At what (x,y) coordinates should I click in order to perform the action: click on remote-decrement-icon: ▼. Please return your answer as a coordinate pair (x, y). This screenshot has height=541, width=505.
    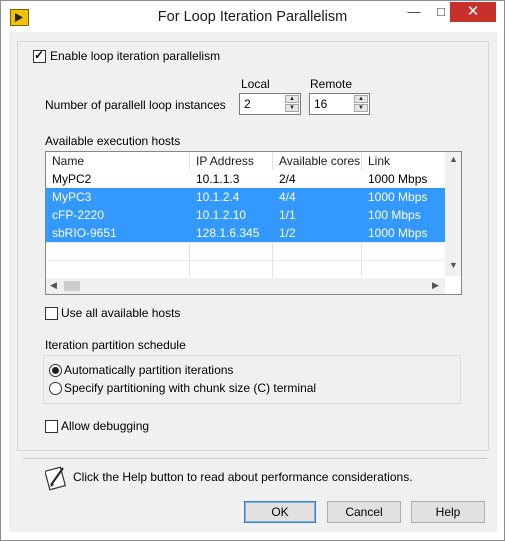
    Looking at the image, I should click on (361, 108).